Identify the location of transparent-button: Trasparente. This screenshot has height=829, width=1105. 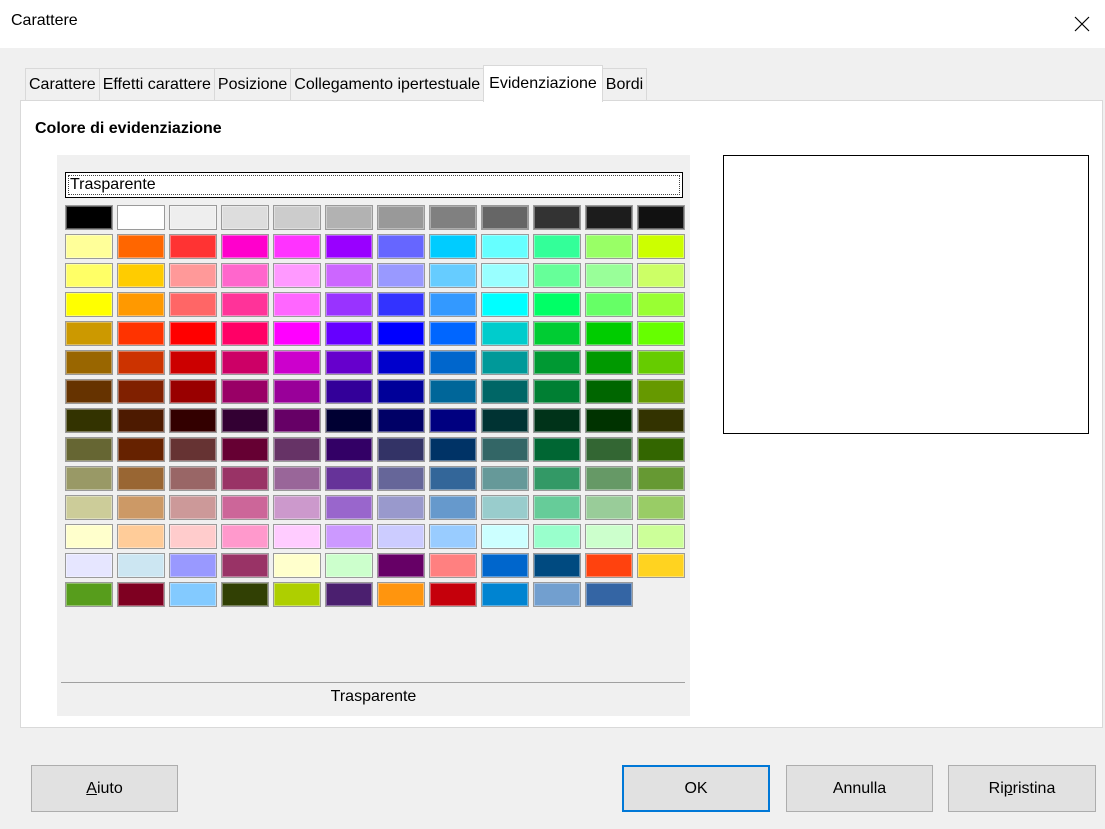
(374, 185).